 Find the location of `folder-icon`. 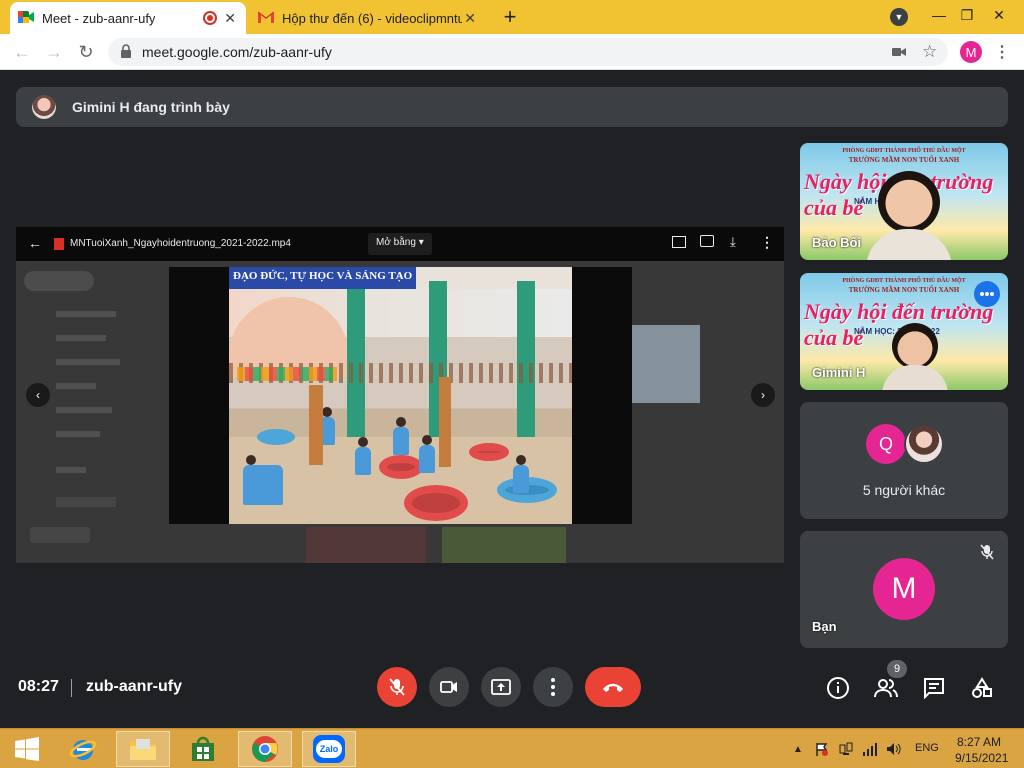

folder-icon is located at coordinates (143, 749).